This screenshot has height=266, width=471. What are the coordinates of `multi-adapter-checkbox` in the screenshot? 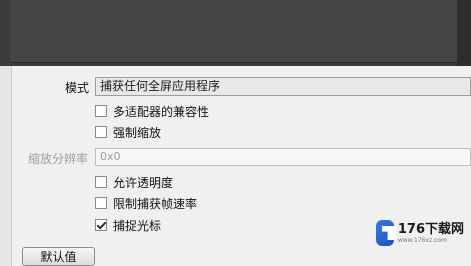 It's located at (101, 111).